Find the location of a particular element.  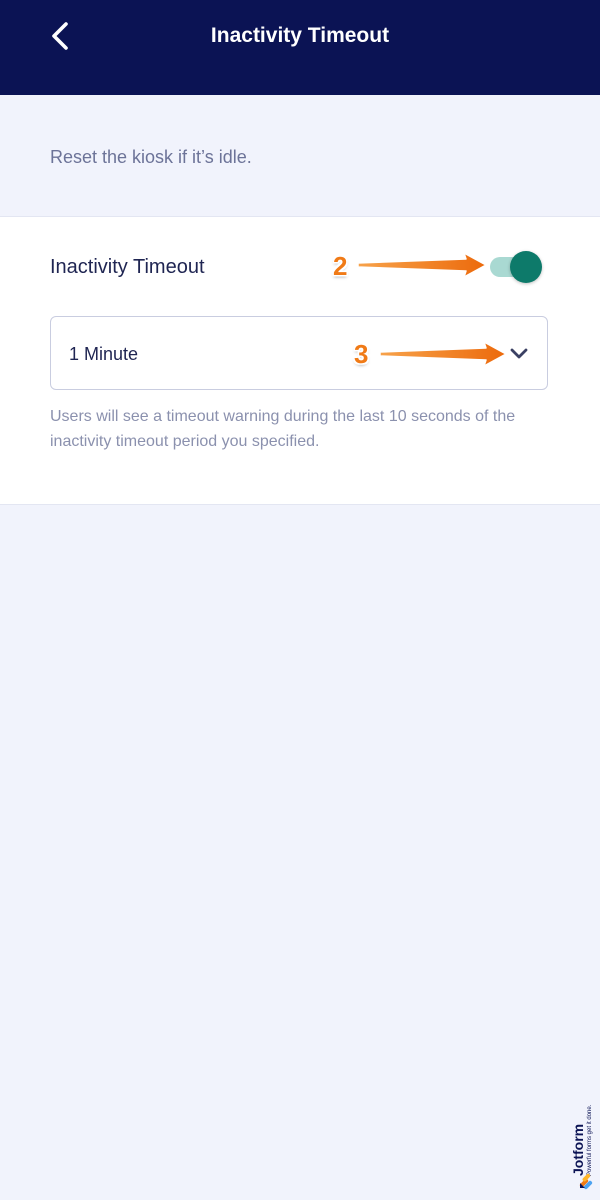

app-bar: Inactivity Timeout is located at coordinates (300, 47).